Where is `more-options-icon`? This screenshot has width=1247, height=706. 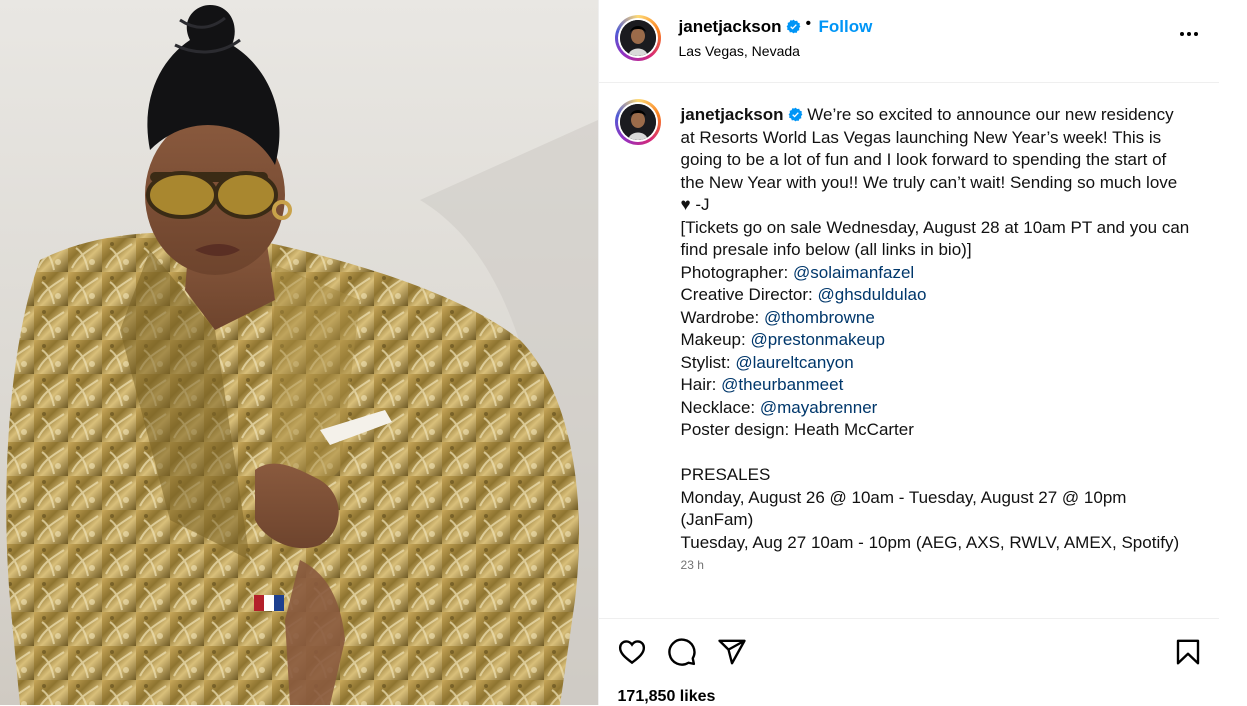 more-options-icon is located at coordinates (1189, 34).